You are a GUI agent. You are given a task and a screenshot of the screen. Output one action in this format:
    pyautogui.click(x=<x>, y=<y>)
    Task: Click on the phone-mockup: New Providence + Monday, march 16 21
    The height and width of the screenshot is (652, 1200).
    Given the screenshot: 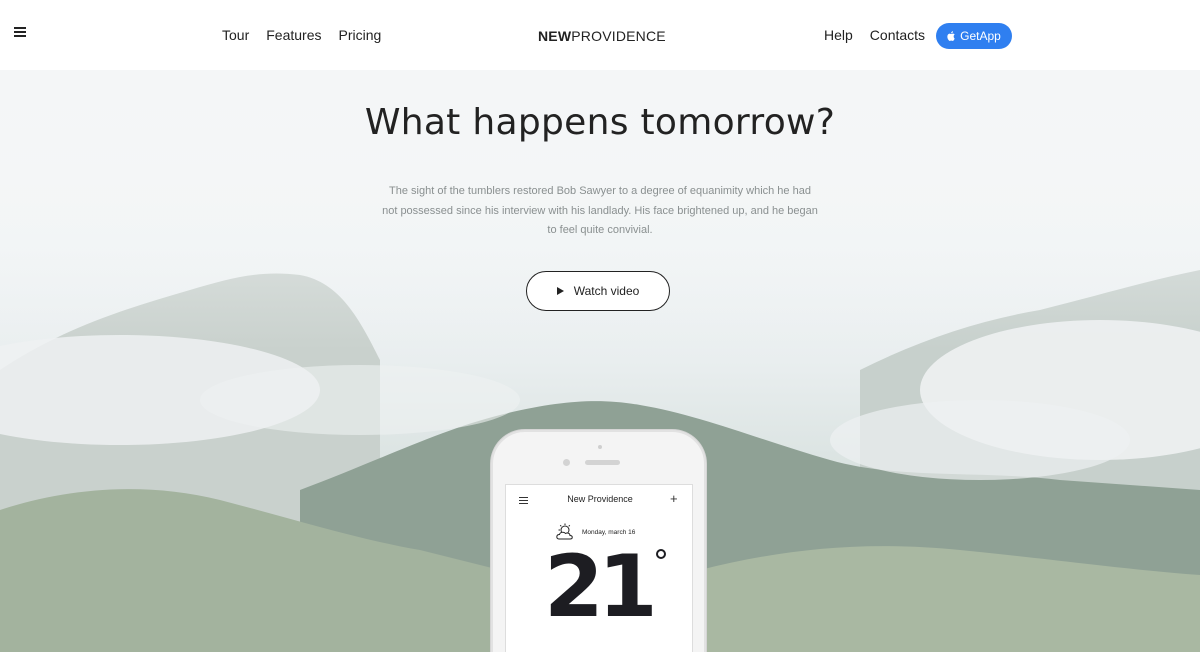 What is the action you would take?
    pyautogui.click(x=598, y=541)
    